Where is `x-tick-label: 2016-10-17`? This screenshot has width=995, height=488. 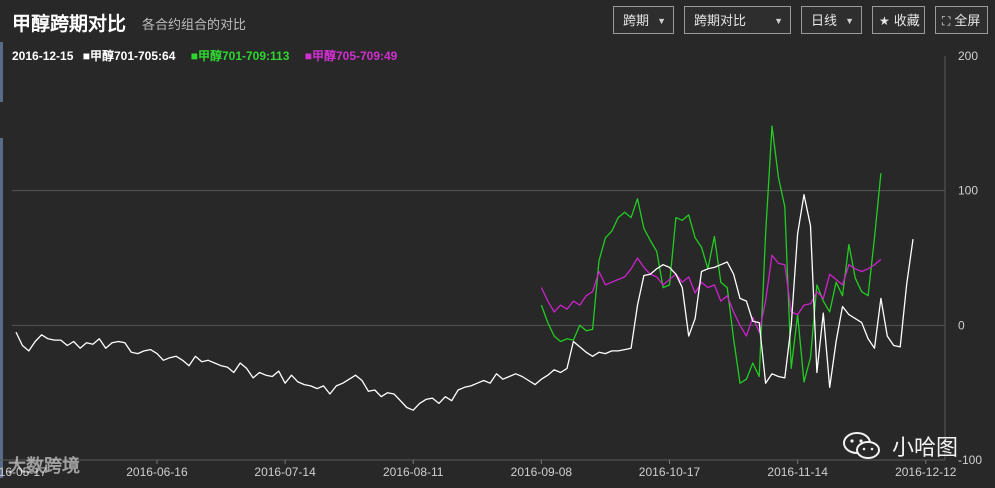
x-tick-label: 2016-10-17 is located at coordinates (670, 472).